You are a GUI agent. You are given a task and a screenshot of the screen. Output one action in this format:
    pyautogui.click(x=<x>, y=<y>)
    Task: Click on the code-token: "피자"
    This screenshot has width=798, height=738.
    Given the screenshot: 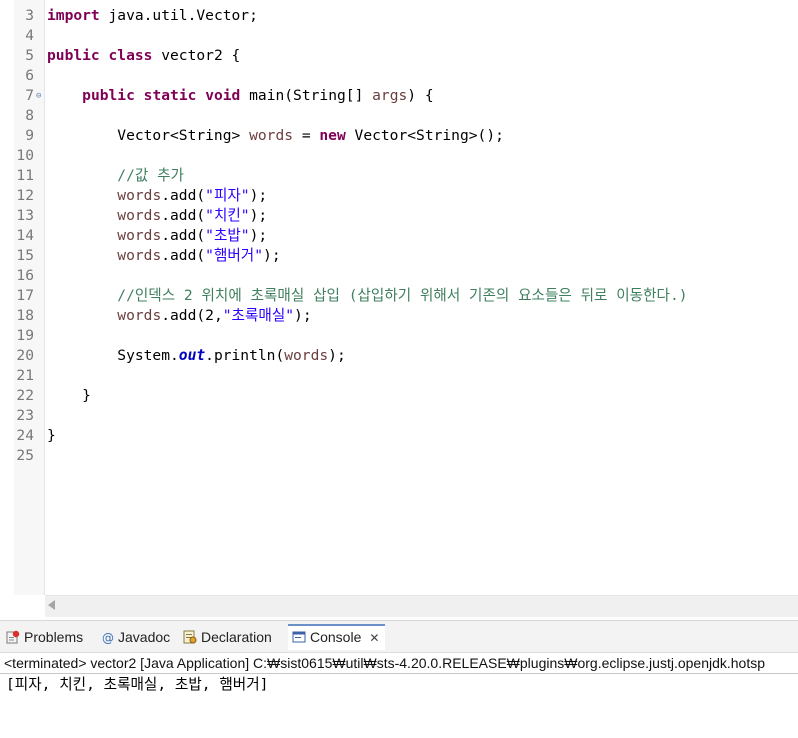 What is the action you would take?
    pyautogui.click(x=227, y=195)
    